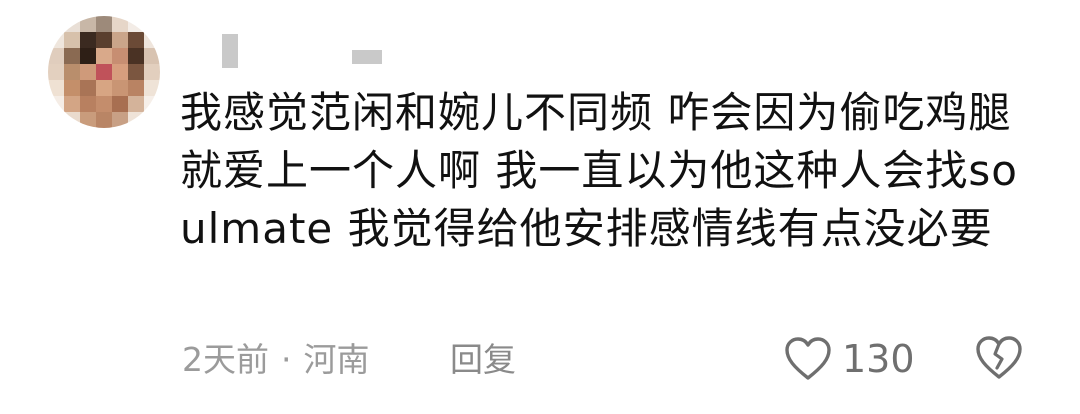  I want to click on dislike-button, so click(999, 360).